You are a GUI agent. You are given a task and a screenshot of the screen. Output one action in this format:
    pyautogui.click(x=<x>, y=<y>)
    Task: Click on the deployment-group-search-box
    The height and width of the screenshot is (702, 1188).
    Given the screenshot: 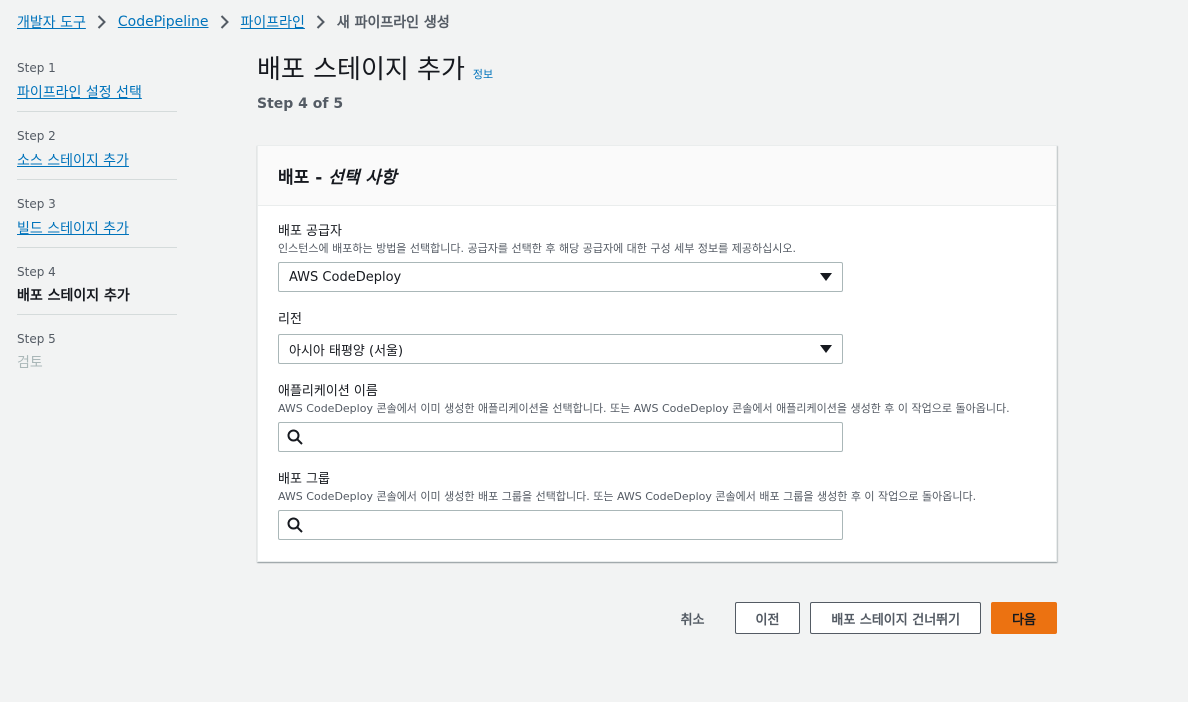 What is the action you would take?
    pyautogui.click(x=560, y=525)
    